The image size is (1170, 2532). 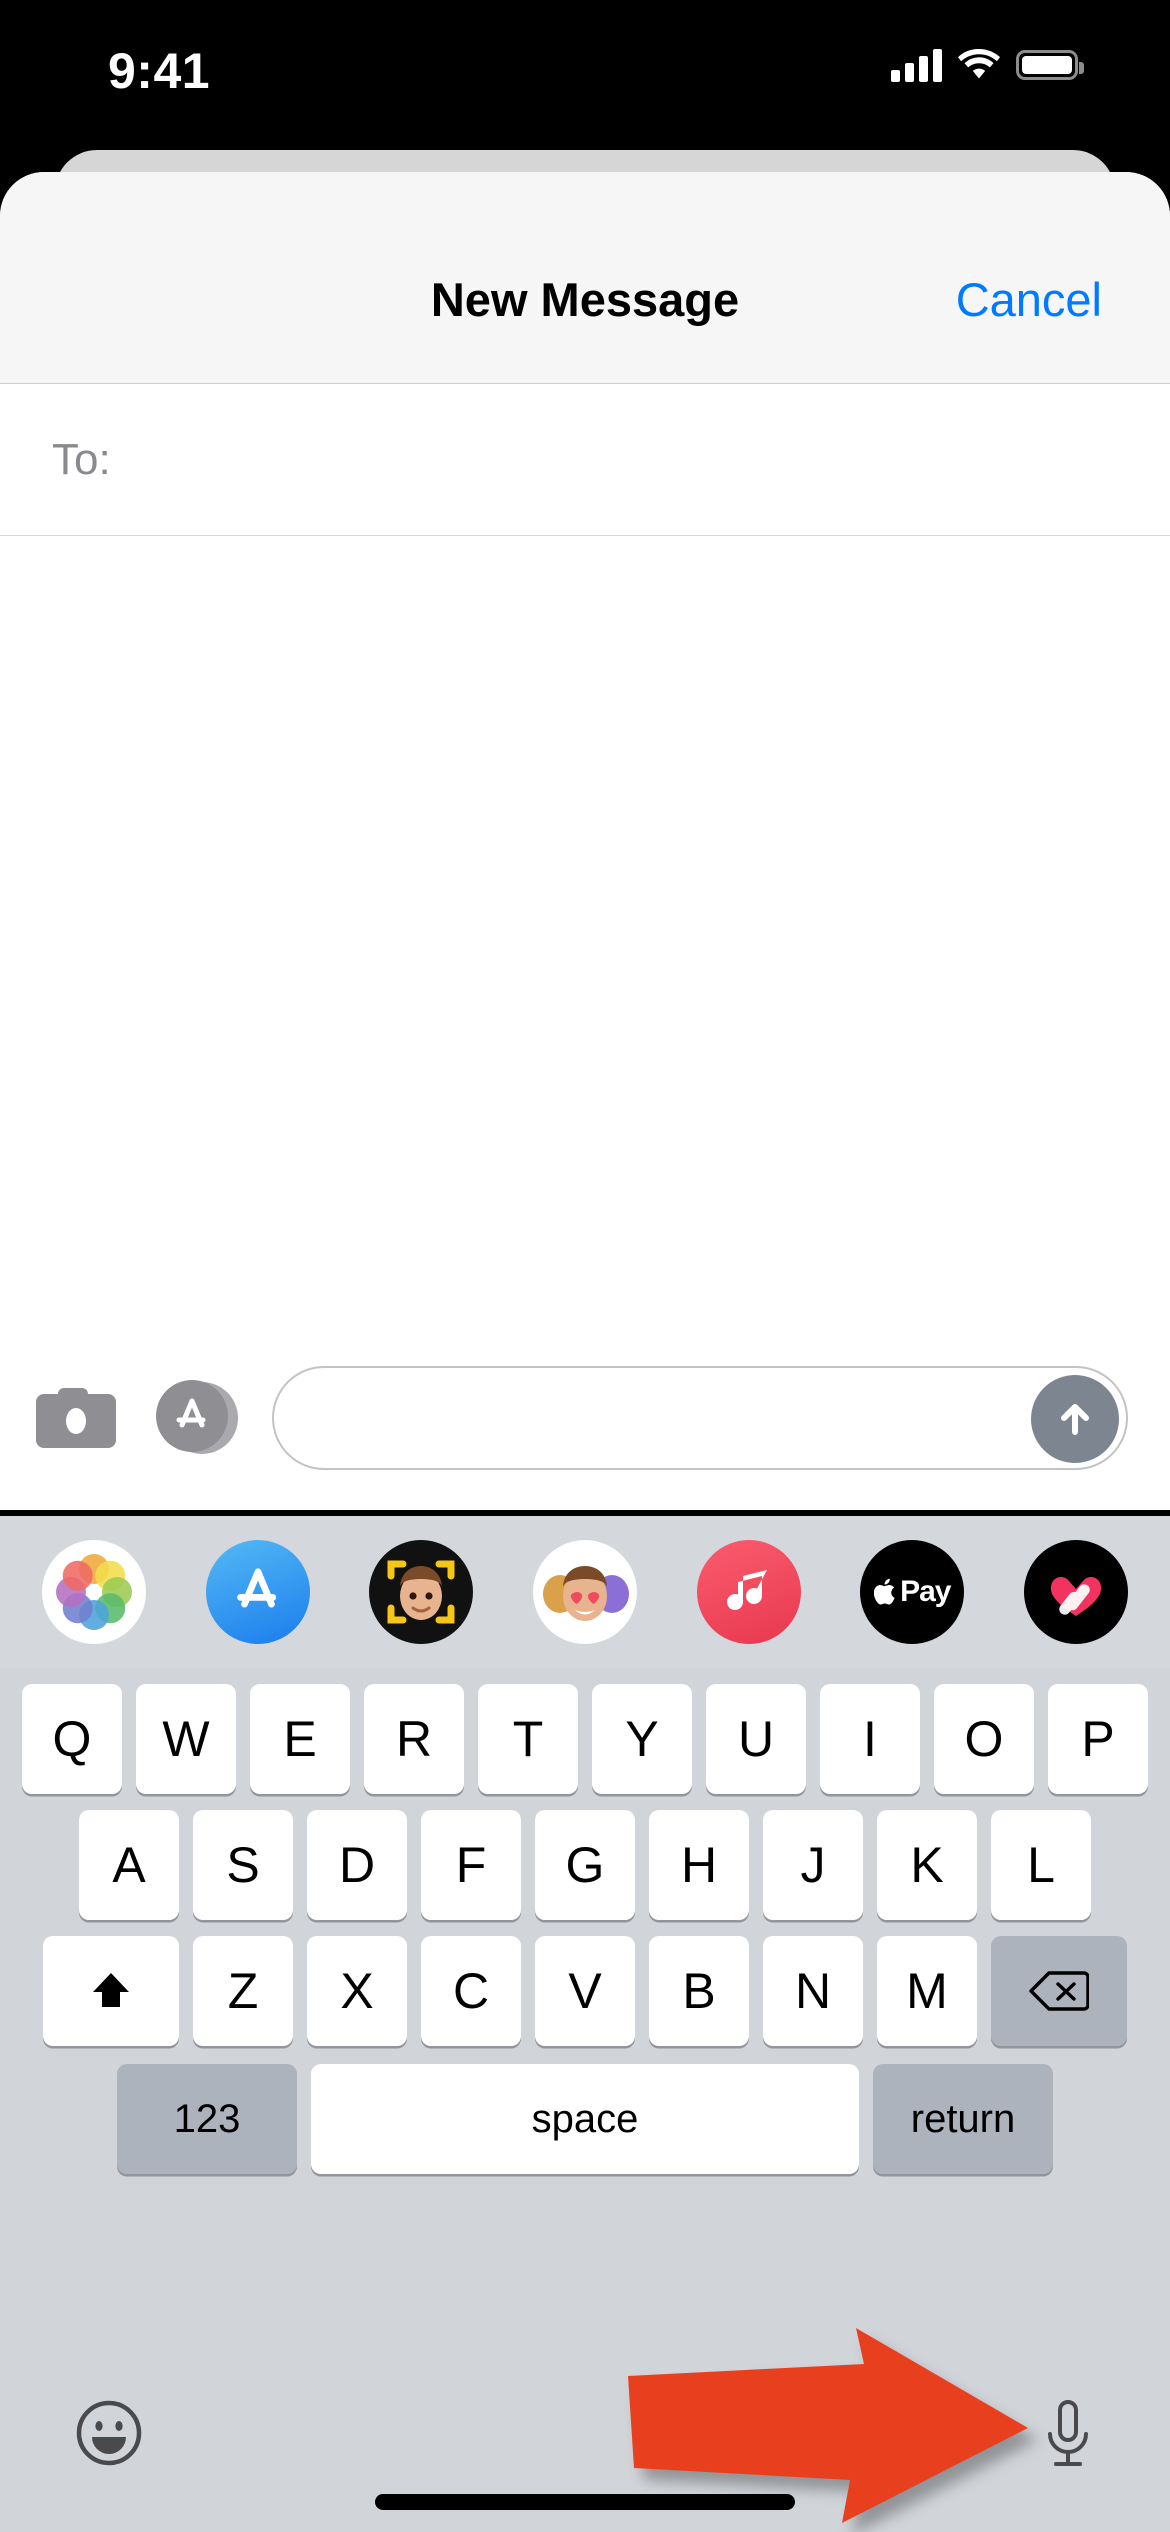 I want to click on recipient-field-row: To:, so click(x=585, y=460).